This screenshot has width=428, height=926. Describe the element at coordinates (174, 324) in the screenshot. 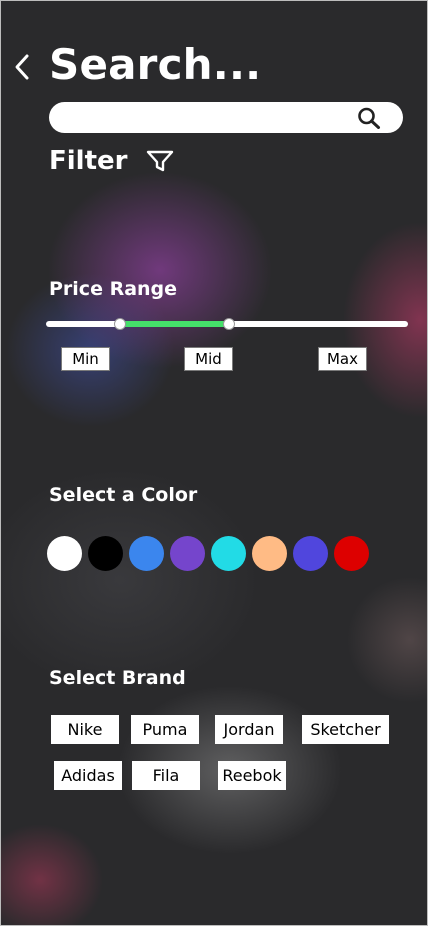

I see `slider-fill` at that location.